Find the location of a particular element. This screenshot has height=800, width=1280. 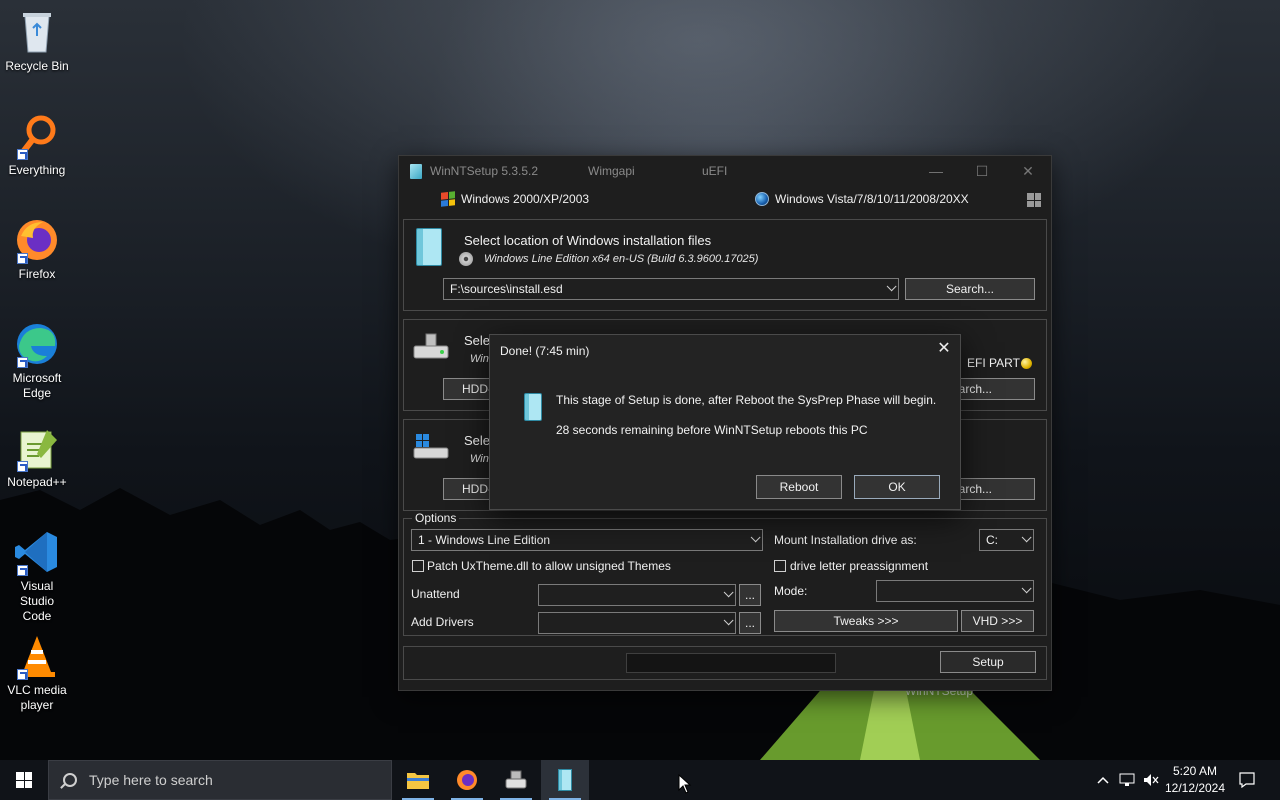

taskbar: Type here to search 5:20 AM 12/12/2024 is located at coordinates (640, 780).